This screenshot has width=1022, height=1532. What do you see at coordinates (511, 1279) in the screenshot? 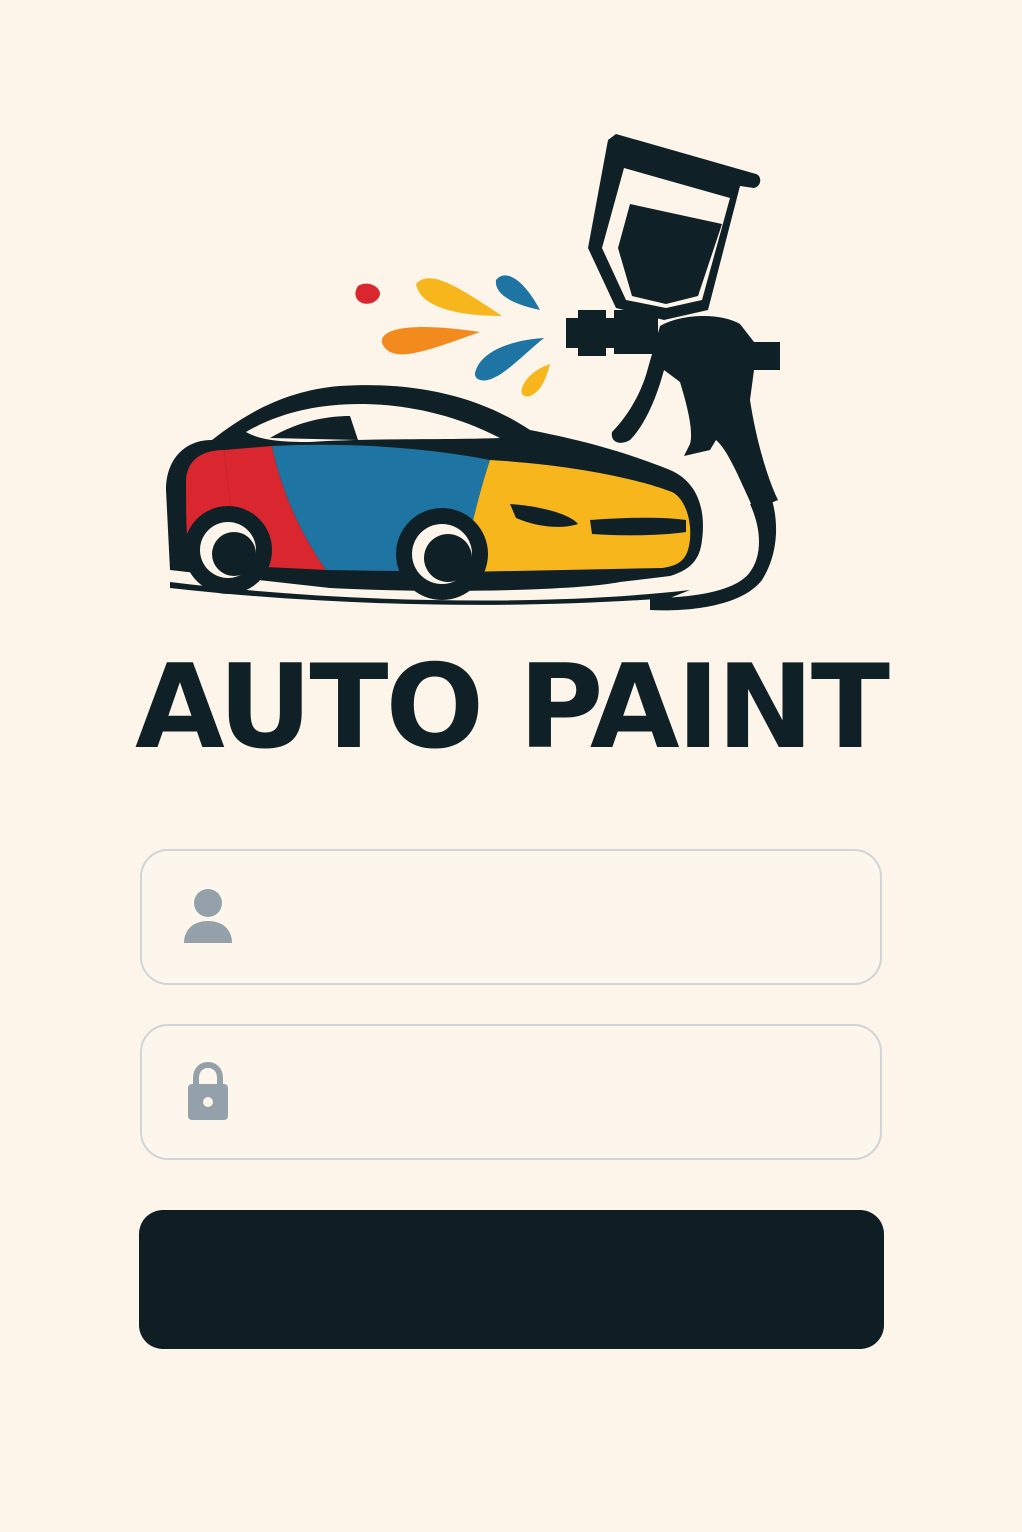
I see `login-button` at bounding box center [511, 1279].